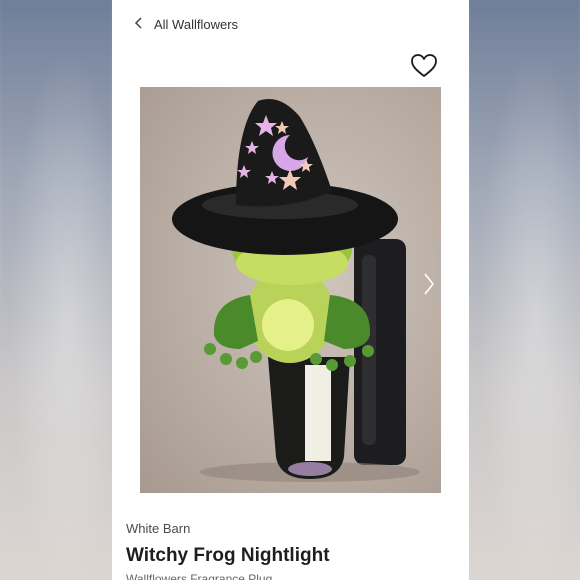 Image resolution: width=580 pixels, height=580 pixels. I want to click on chevron-right-icon, so click(429, 284).